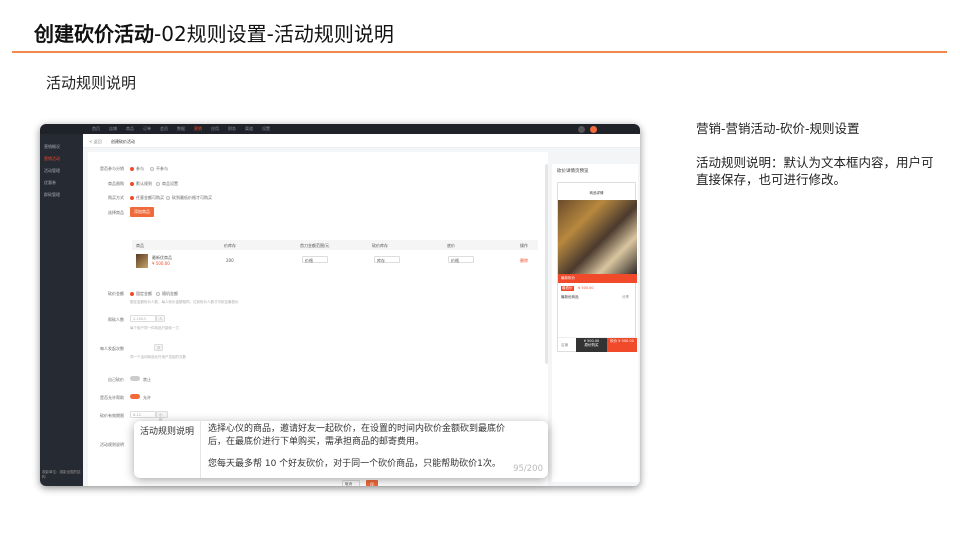  I want to click on nav-item: 设置, so click(266, 129).